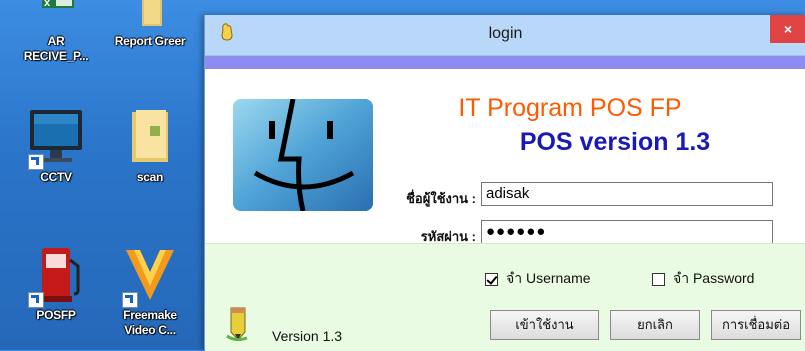  Describe the element at coordinates (658, 279) in the screenshot. I see `checkbox-unchecked-icon` at that location.